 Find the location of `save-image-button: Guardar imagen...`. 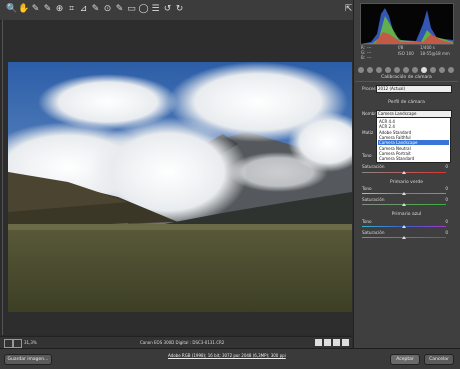

save-image-button: Guardar imagen... is located at coordinates (28, 359).